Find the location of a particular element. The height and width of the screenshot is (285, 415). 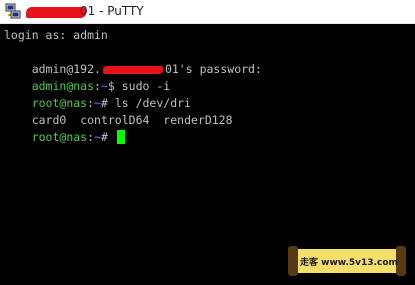

terminal-line-login: login as: admin is located at coordinates (56, 35).